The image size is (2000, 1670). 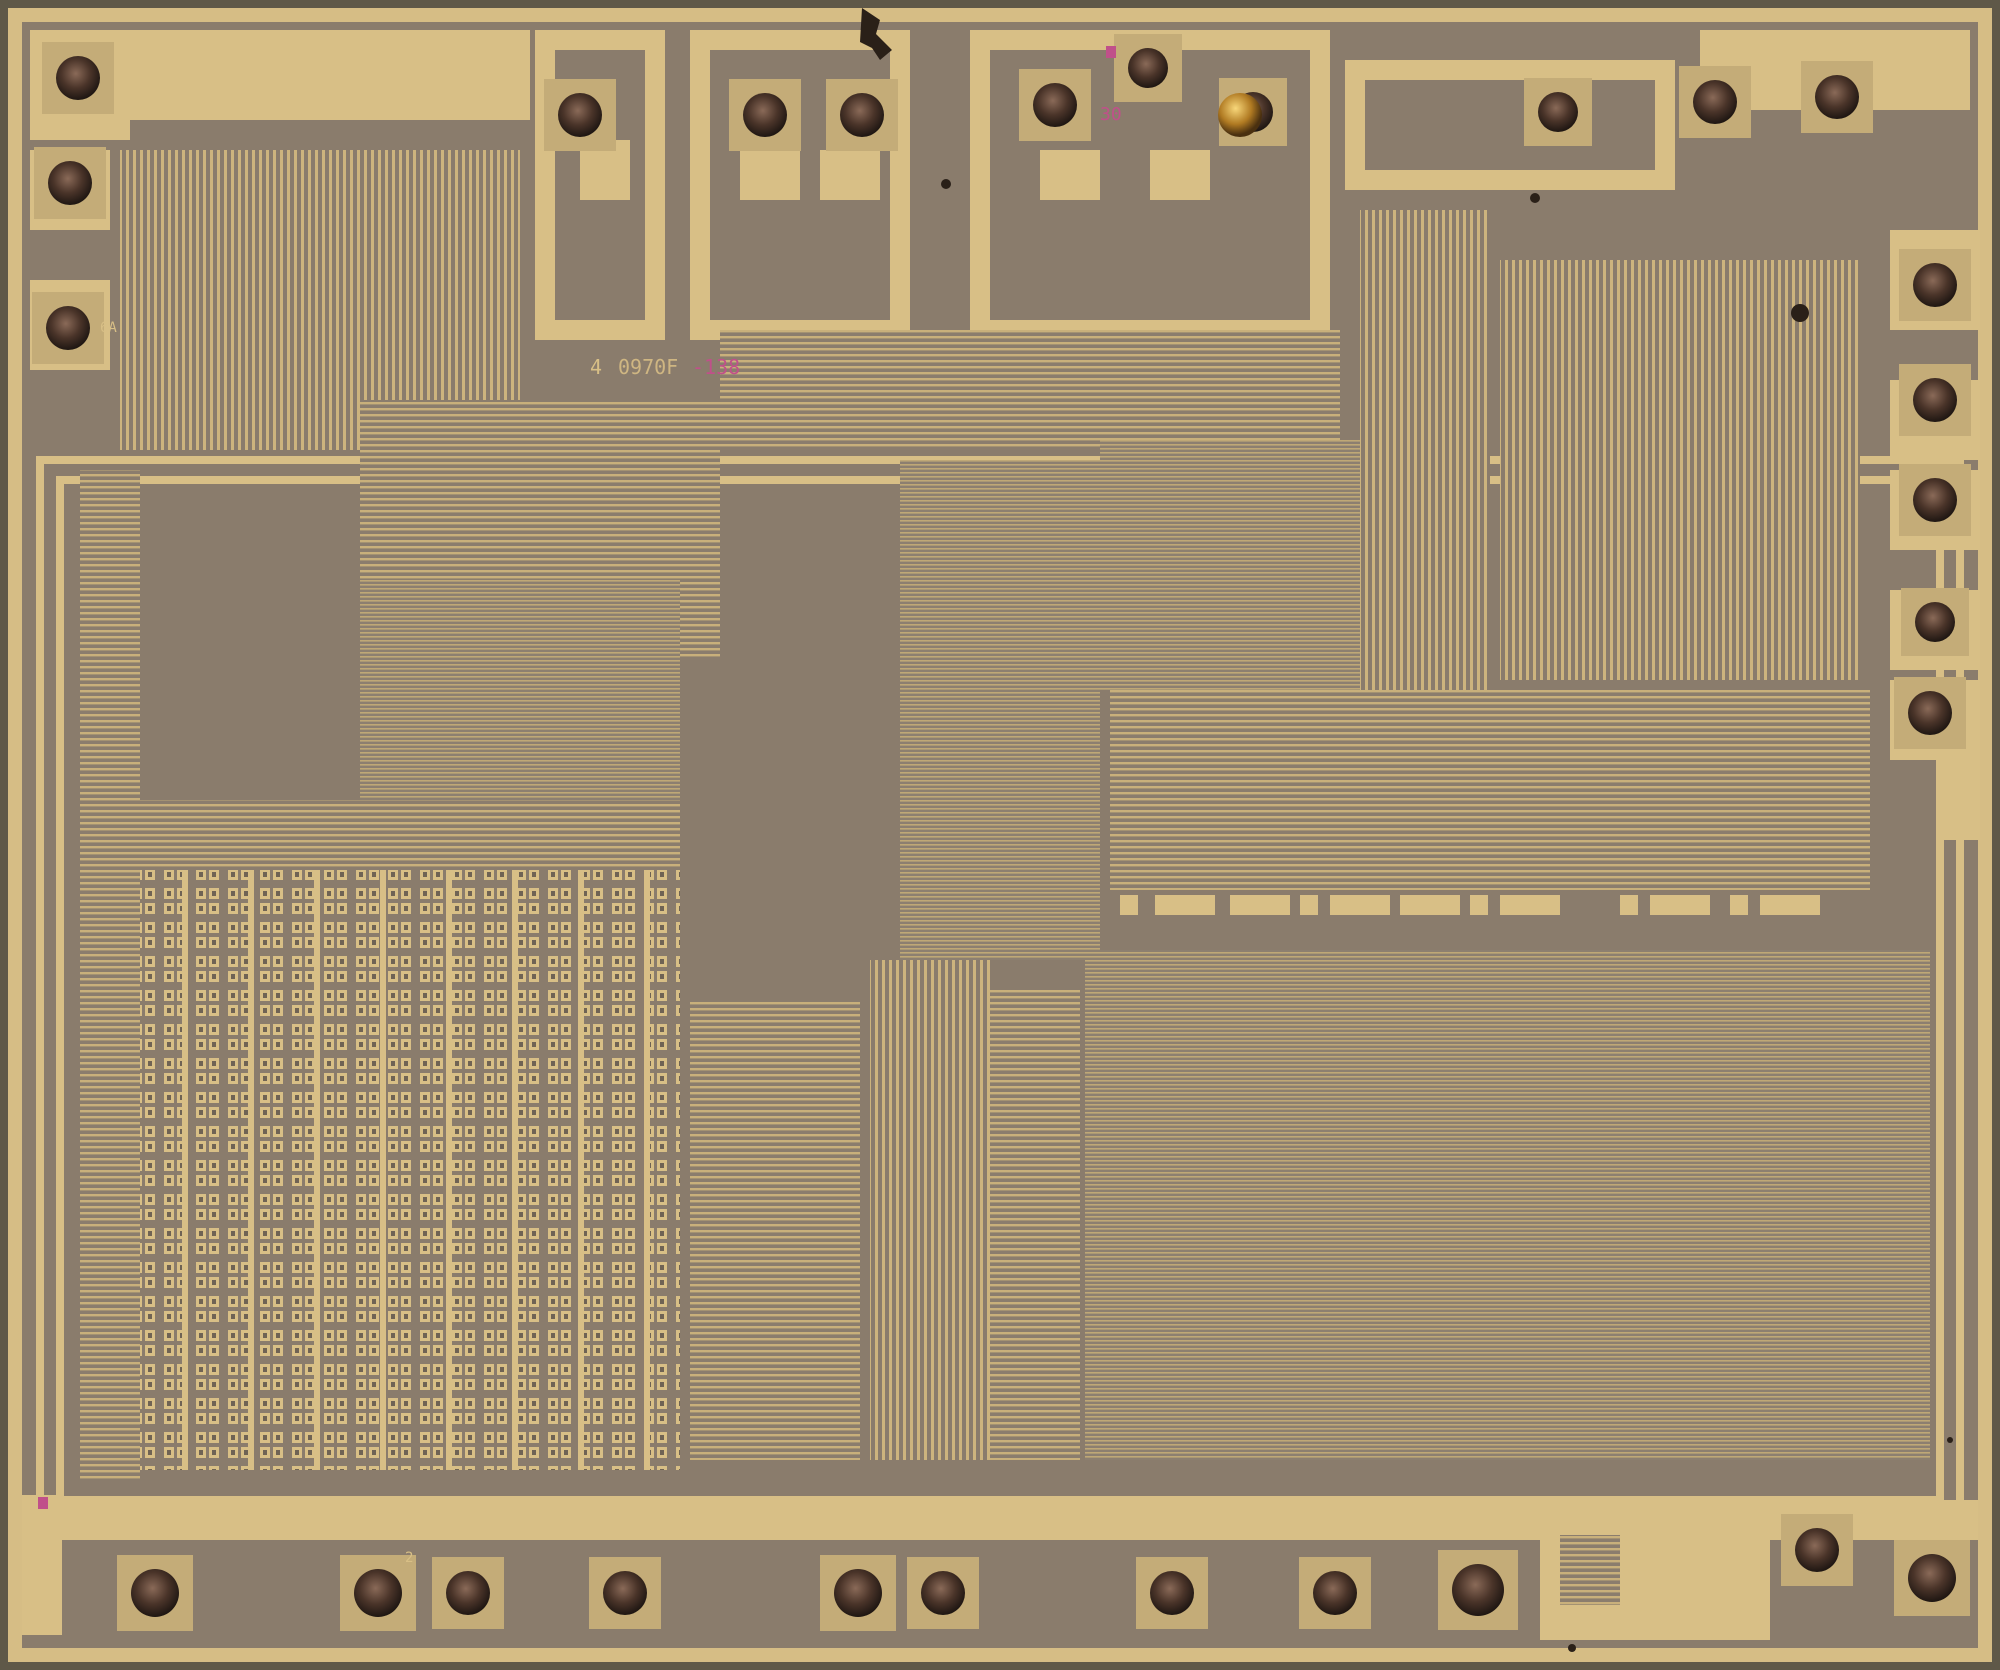 I want to click on center-random-logic, so click(x=1000, y=710).